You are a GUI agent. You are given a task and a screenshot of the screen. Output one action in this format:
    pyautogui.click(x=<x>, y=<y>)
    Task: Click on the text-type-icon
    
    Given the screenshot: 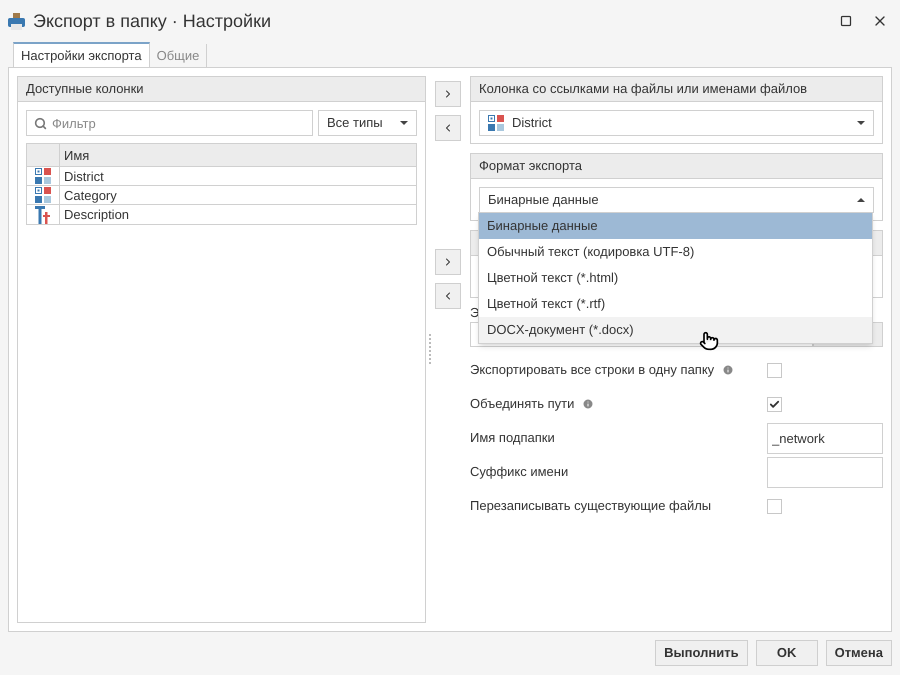 What is the action you would take?
    pyautogui.click(x=43, y=215)
    